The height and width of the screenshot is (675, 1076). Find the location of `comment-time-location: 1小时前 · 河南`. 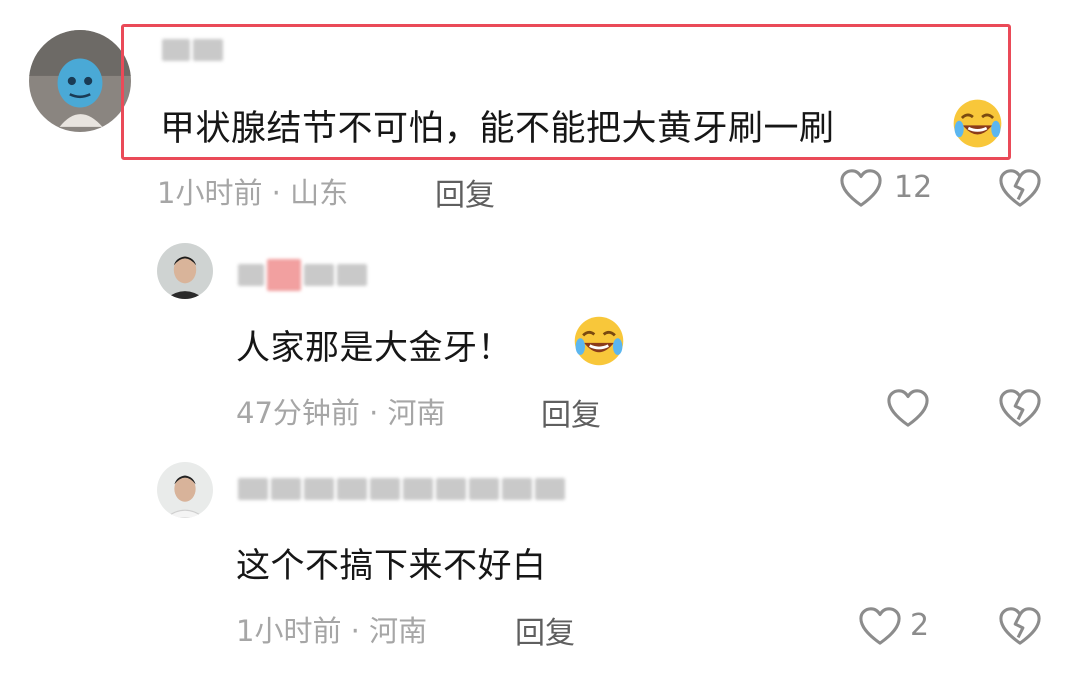

comment-time-location: 1小时前 · 河南 is located at coordinates (332, 631).